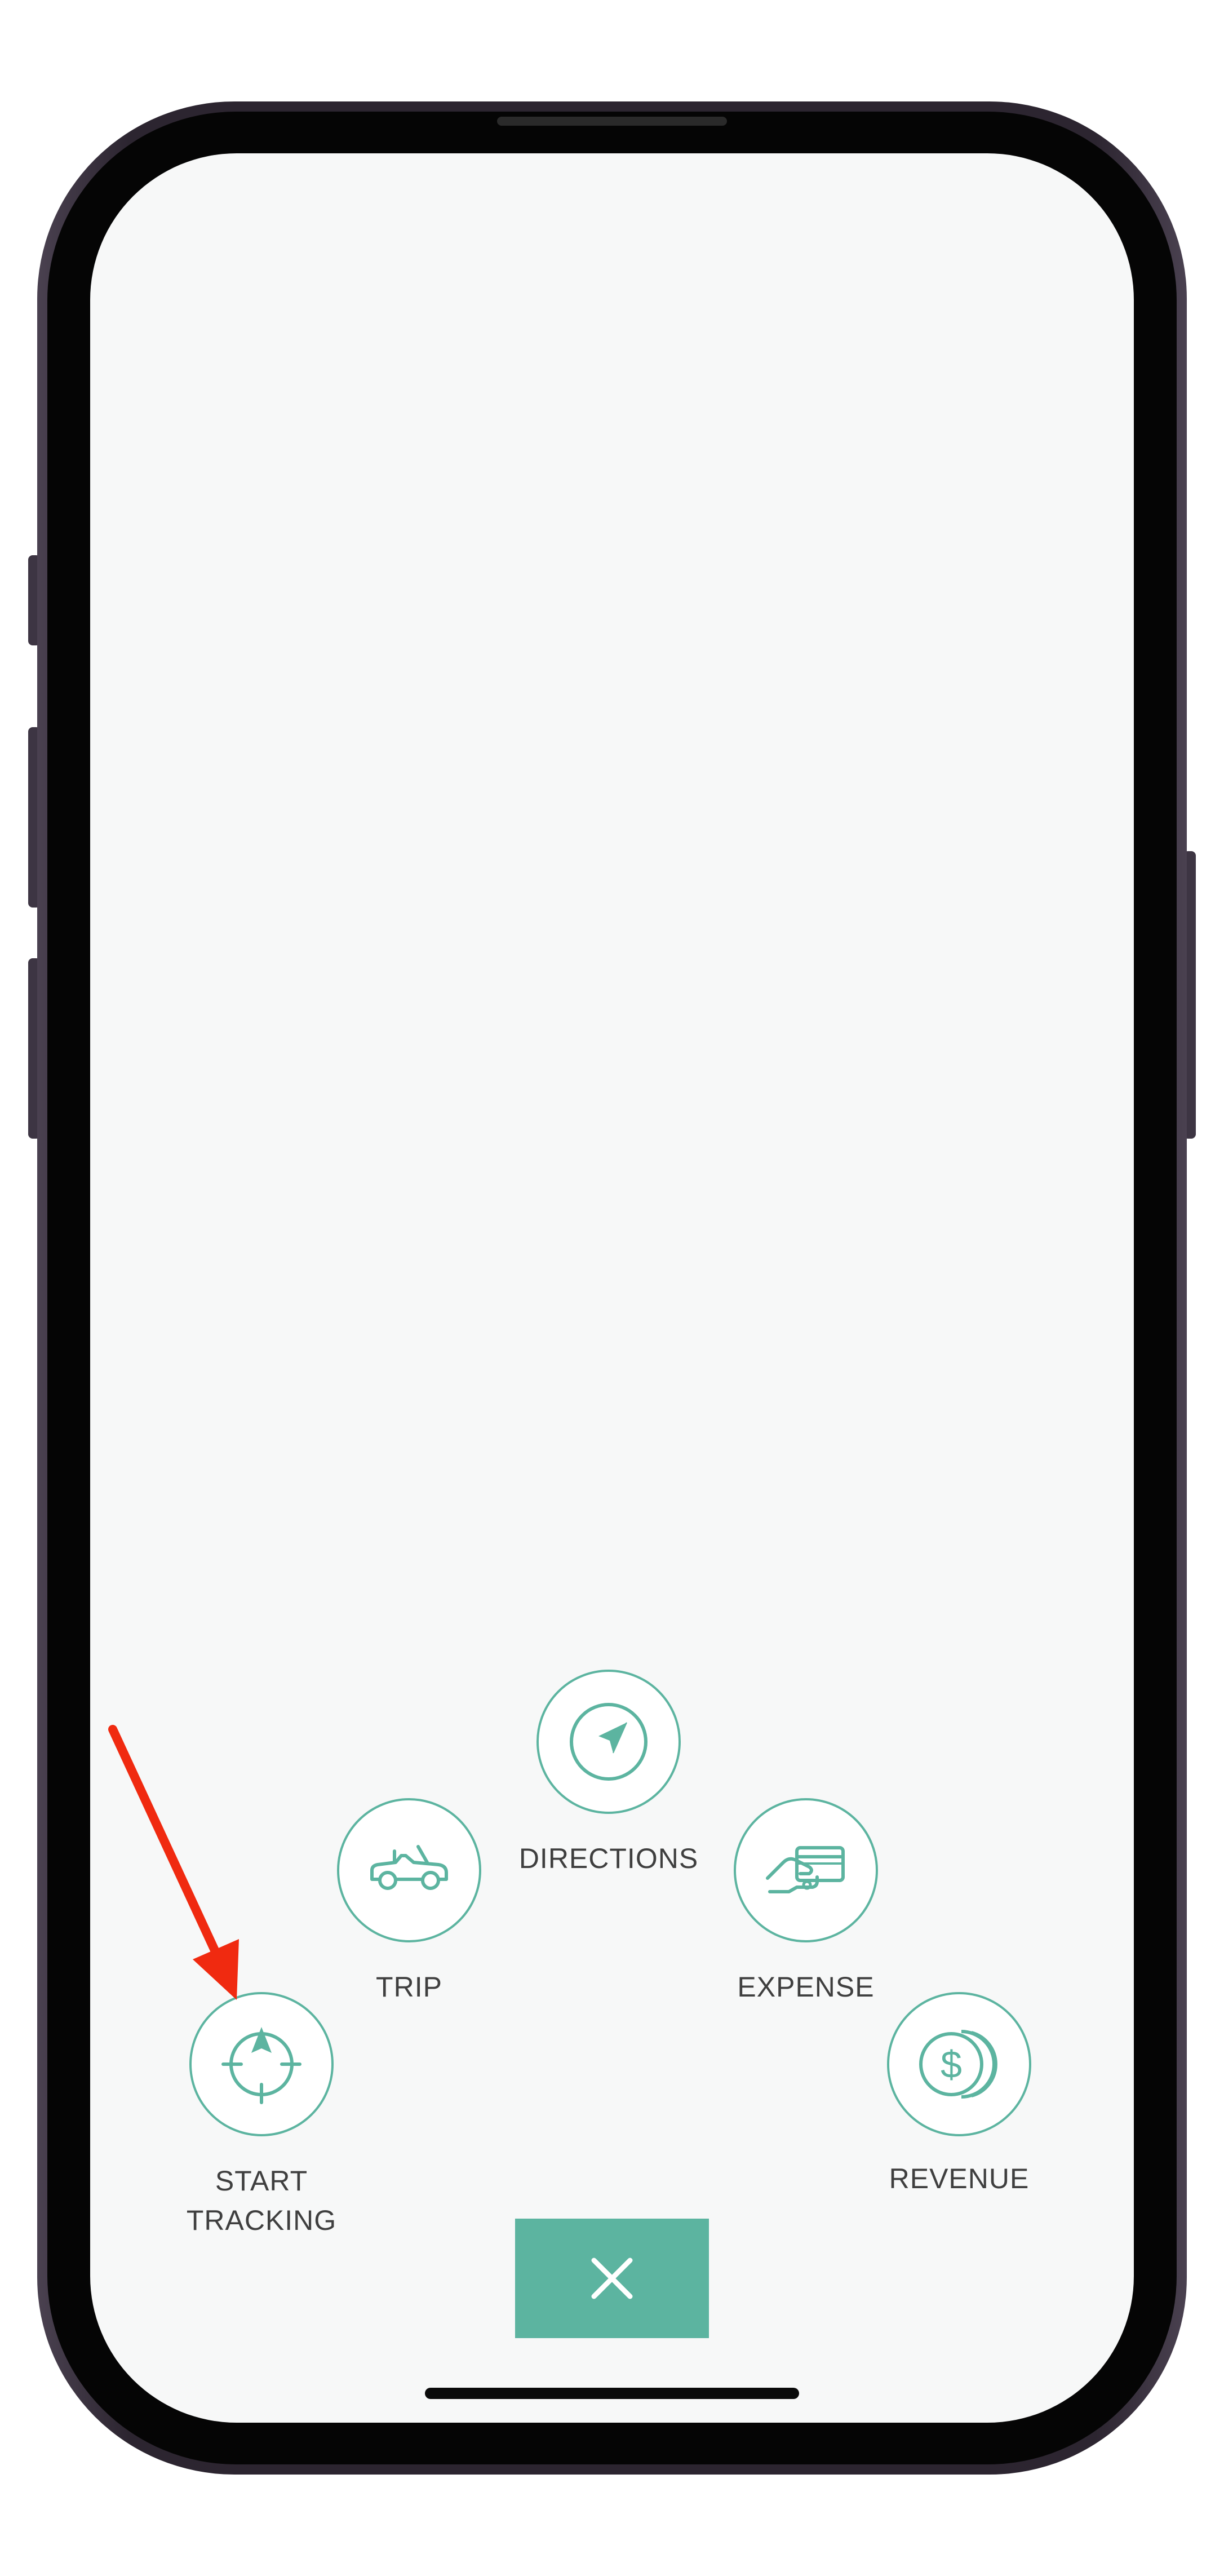 This screenshot has width=1224, height=2576. I want to click on trip-label: TRIP, so click(409, 1987).